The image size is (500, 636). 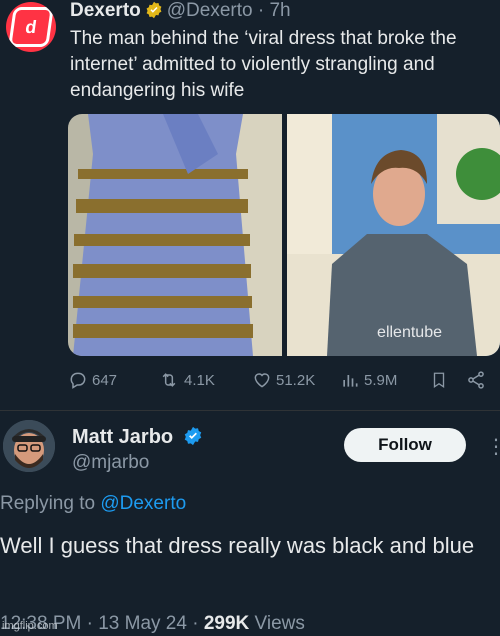 I want to click on tweet-actions: 647 4.1K 51.2K 5.9M, so click(x=283, y=382).